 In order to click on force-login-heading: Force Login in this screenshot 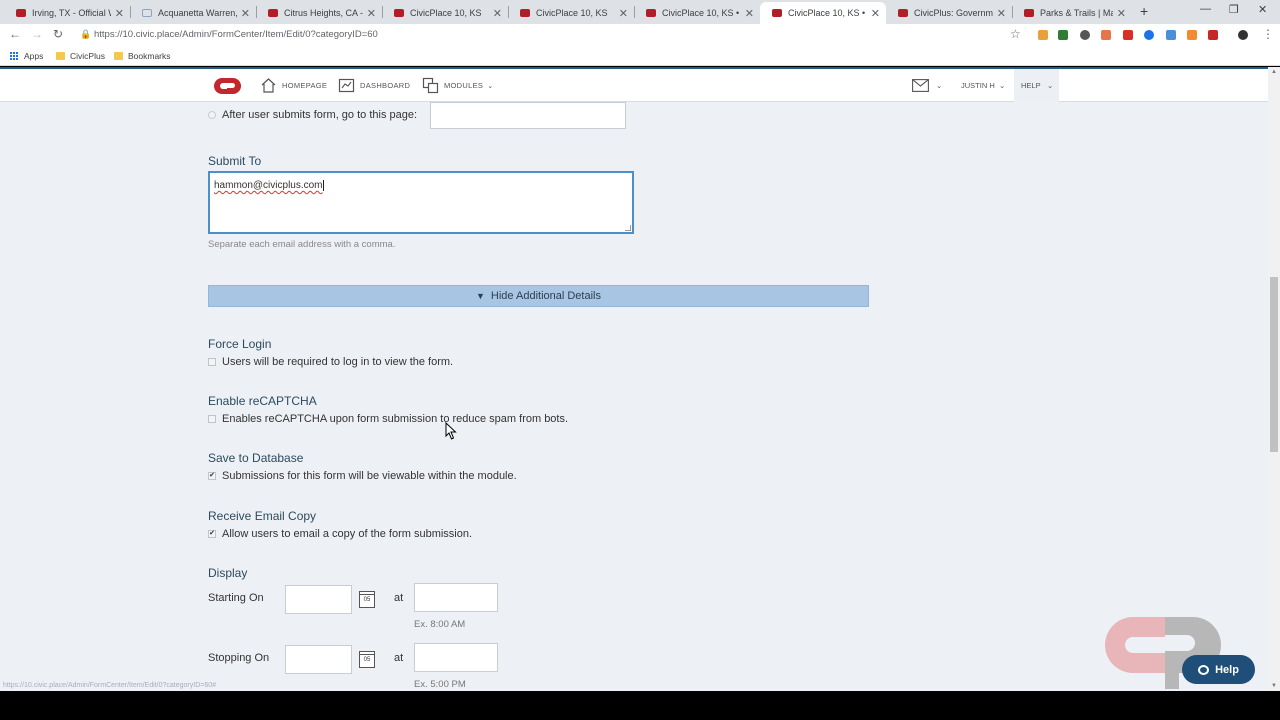, I will do `click(240, 344)`.